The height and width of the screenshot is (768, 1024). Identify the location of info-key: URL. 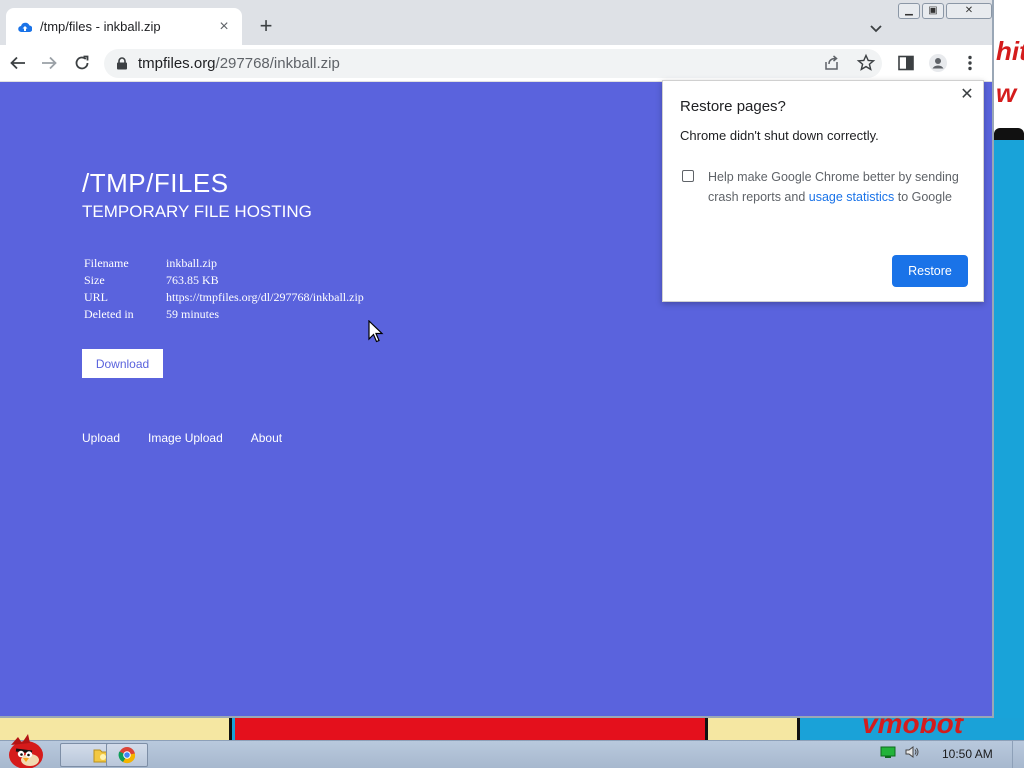
(96, 297).